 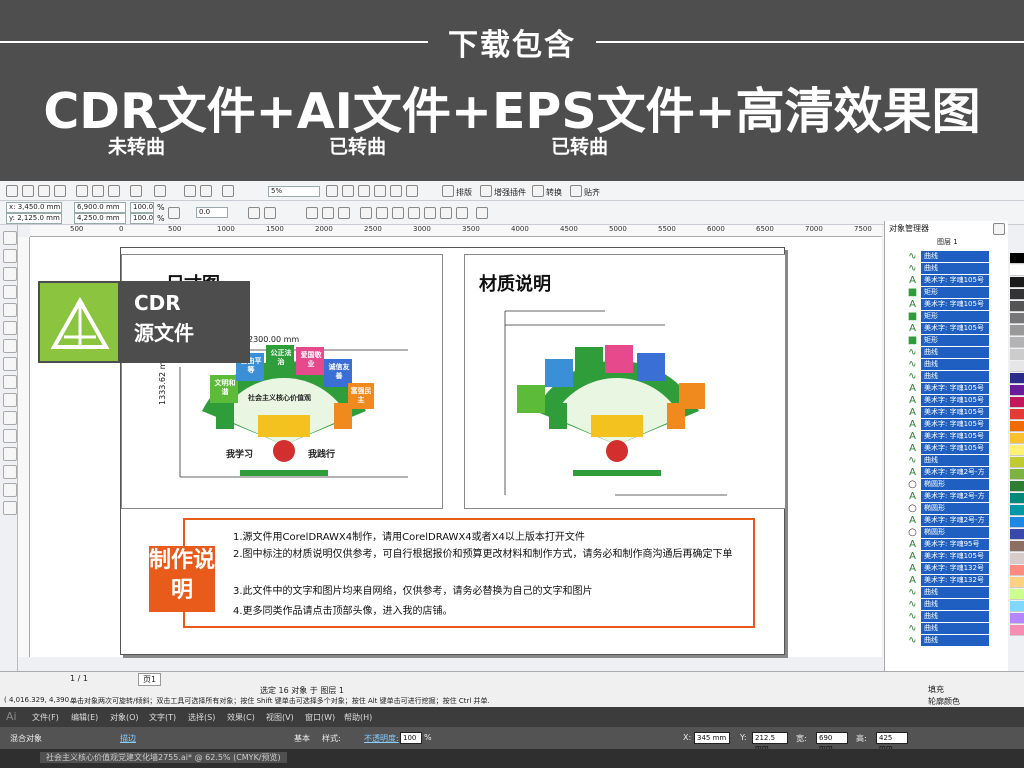 I want to click on object-list-item: 美术字: 字魂2号-方, so click(x=955, y=520).